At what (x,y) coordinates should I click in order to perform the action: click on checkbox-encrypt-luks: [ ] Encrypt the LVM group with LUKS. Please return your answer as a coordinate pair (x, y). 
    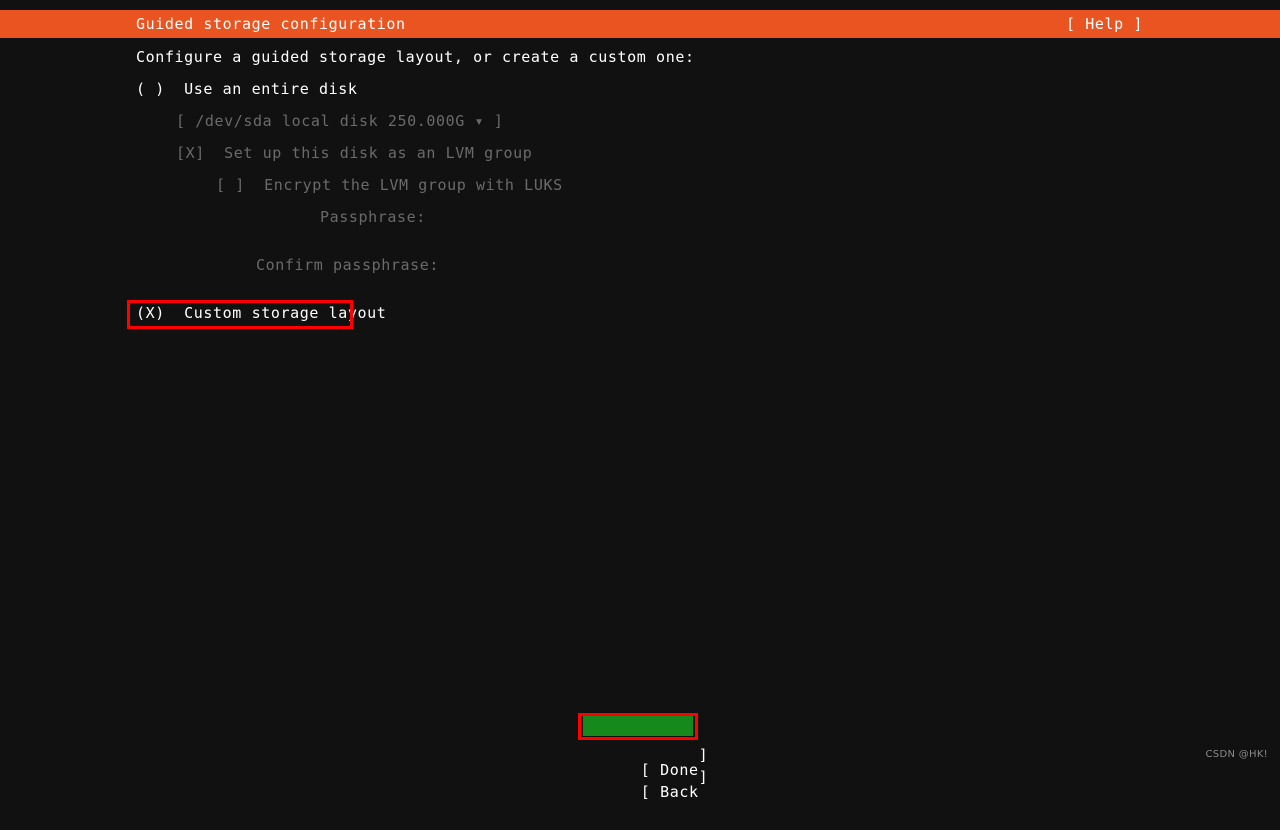
    Looking at the image, I should click on (389, 185).